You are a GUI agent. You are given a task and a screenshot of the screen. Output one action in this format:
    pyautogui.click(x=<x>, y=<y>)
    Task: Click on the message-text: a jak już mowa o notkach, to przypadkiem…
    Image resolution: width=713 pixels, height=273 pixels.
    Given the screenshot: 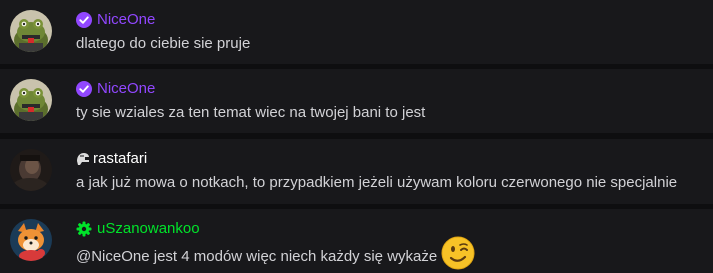 What is the action you would take?
    pyautogui.click(x=377, y=182)
    